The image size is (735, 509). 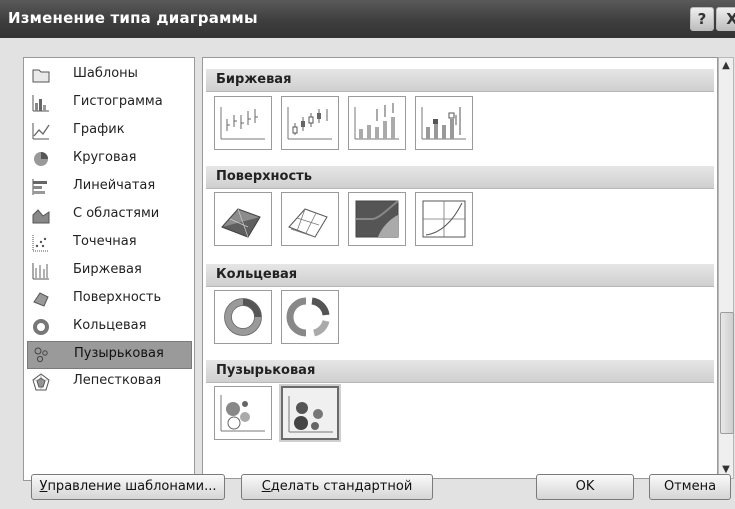 What do you see at coordinates (39, 187) in the screenshot?
I see `bar-chart-icon` at bounding box center [39, 187].